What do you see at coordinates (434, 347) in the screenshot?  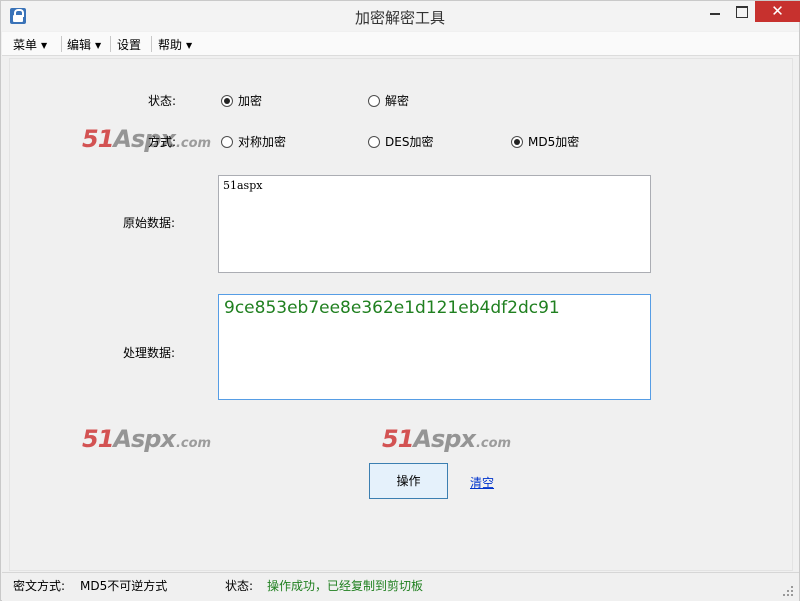 I see `result-data-output: 9ce853eb7ee8e362e1d121eb4df2dc91` at bounding box center [434, 347].